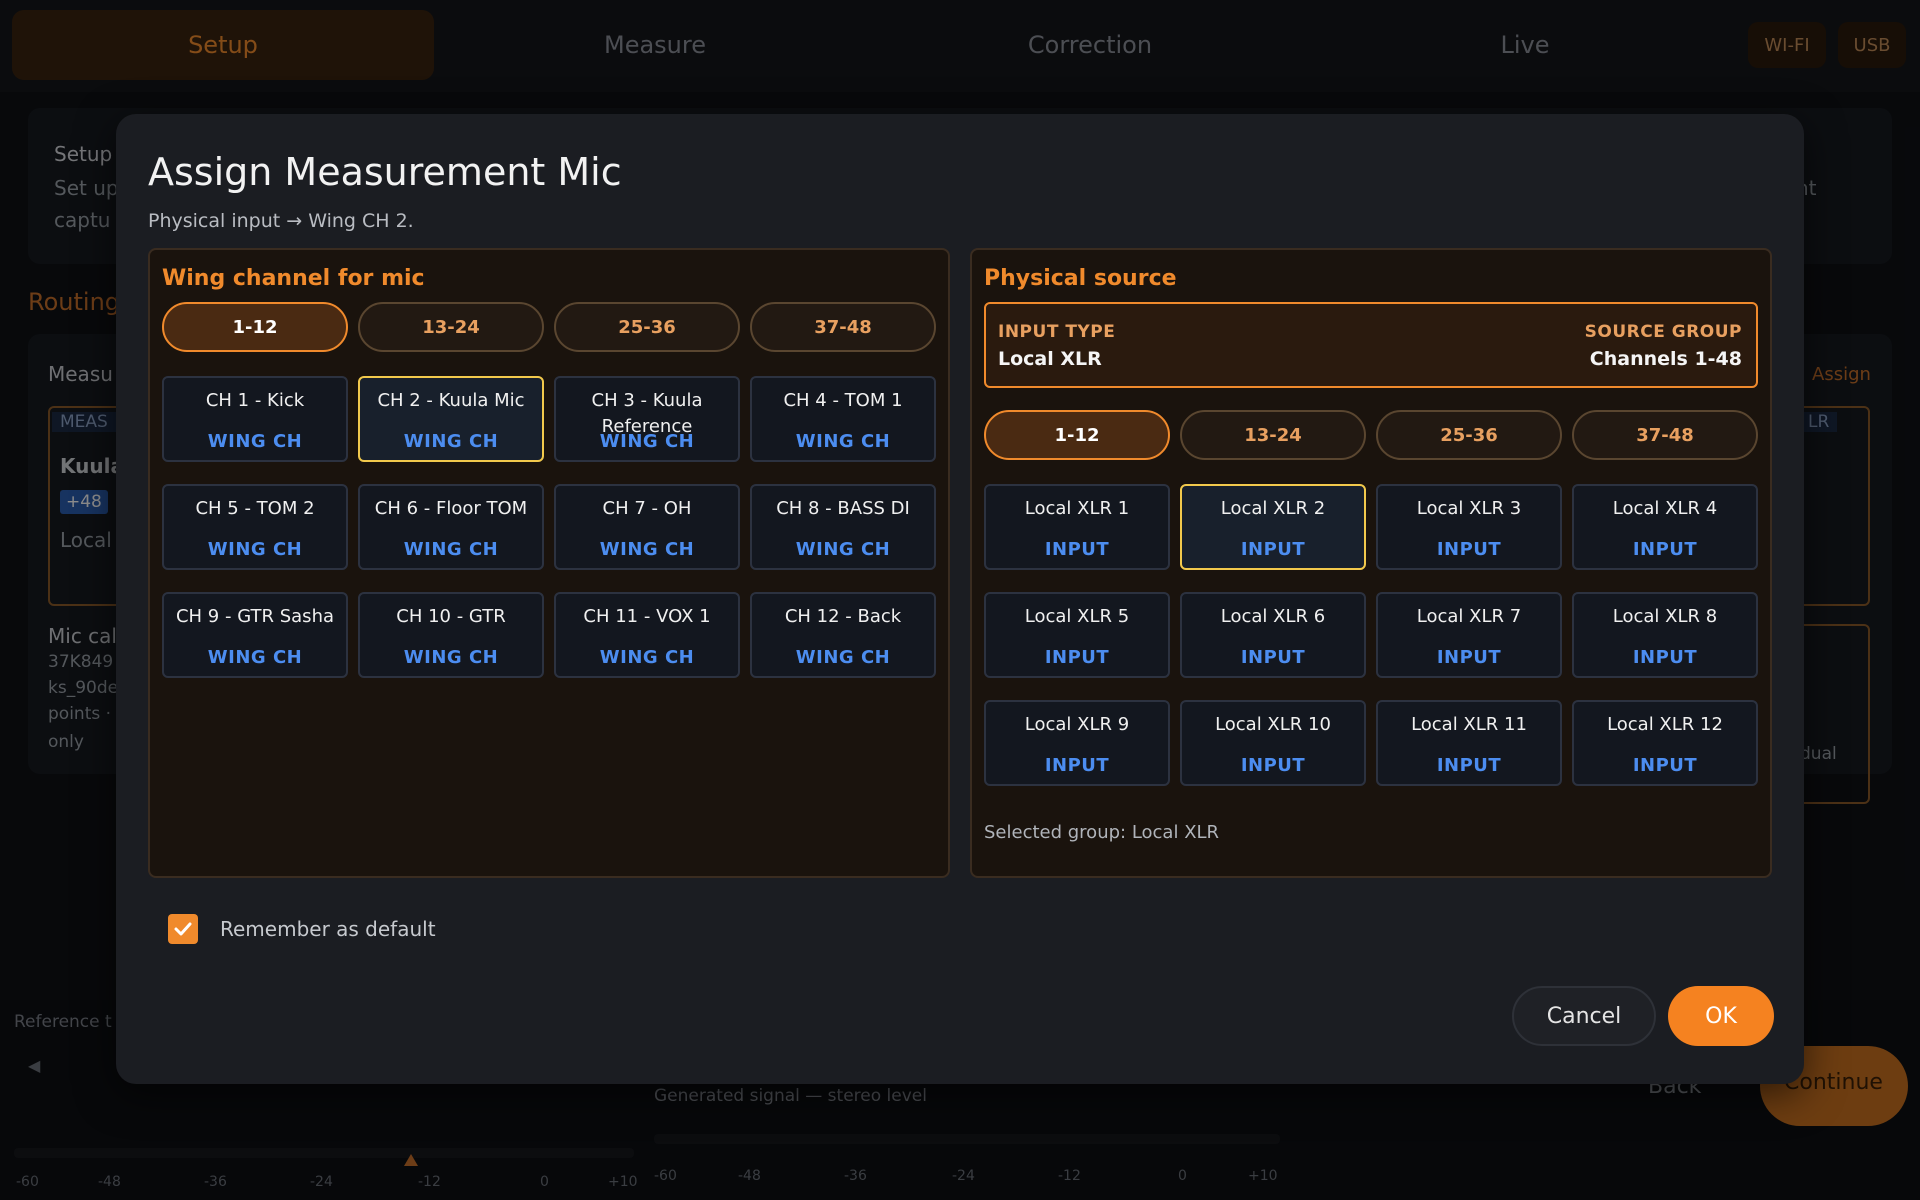  What do you see at coordinates (451, 527) in the screenshot?
I see `wing-channel-button: CH 6 - Floor TOM WING CH` at bounding box center [451, 527].